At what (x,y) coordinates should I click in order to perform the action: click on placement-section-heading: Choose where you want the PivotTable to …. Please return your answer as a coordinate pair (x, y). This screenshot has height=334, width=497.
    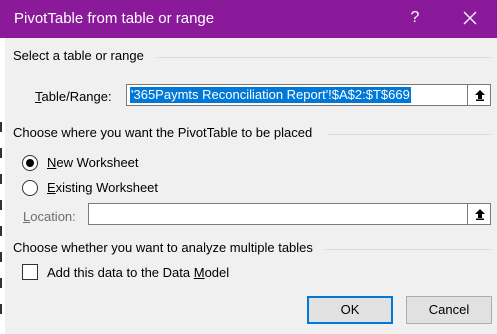
    Looking at the image, I should click on (163, 132).